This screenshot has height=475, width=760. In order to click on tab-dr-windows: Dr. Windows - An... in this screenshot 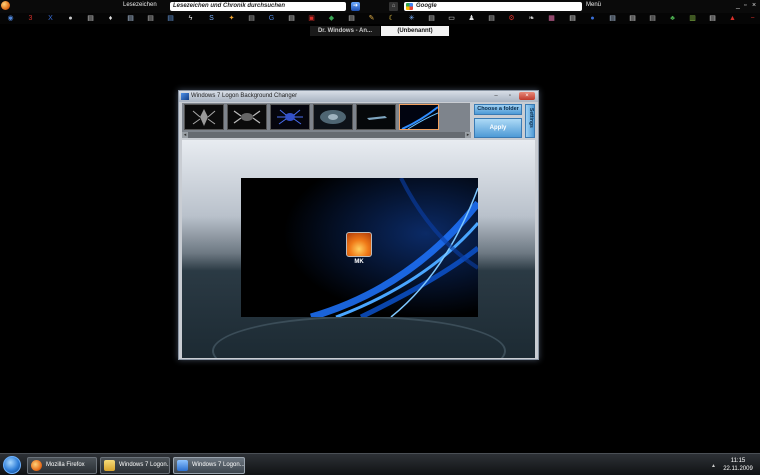, I will do `click(345, 31)`.